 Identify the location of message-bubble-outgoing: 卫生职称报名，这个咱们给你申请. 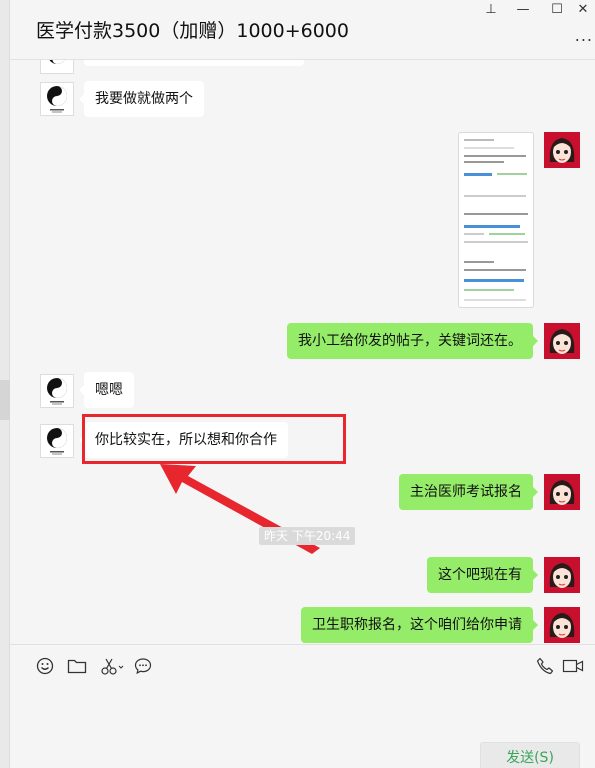
(419, 625).